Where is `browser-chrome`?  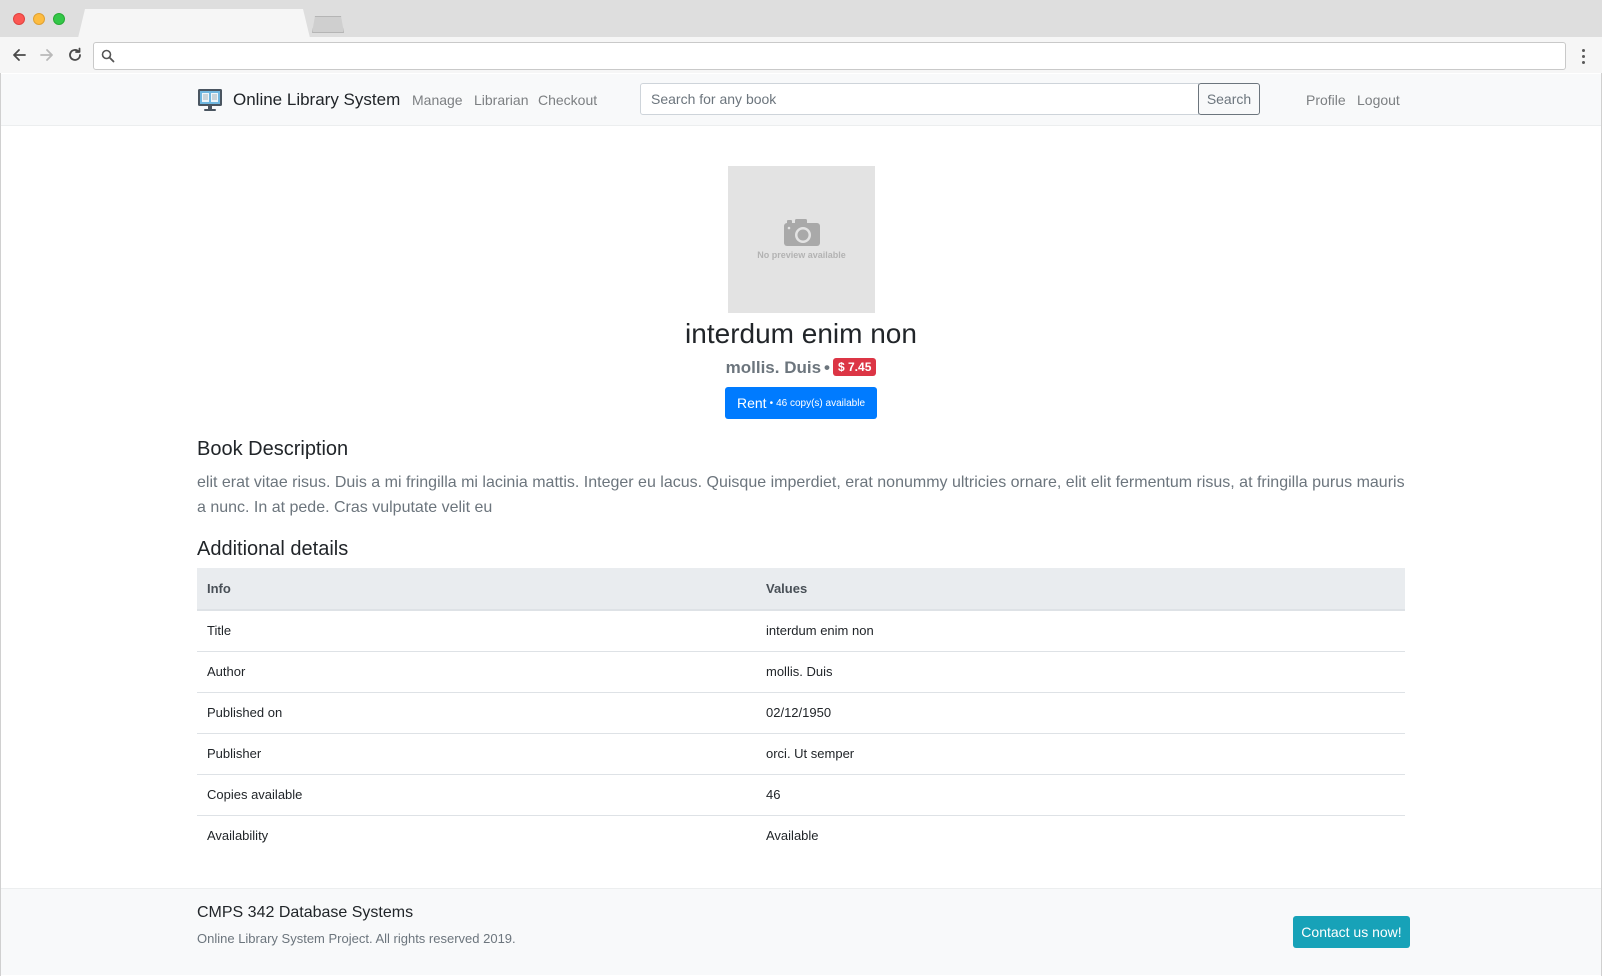
browser-chrome is located at coordinates (801, 36).